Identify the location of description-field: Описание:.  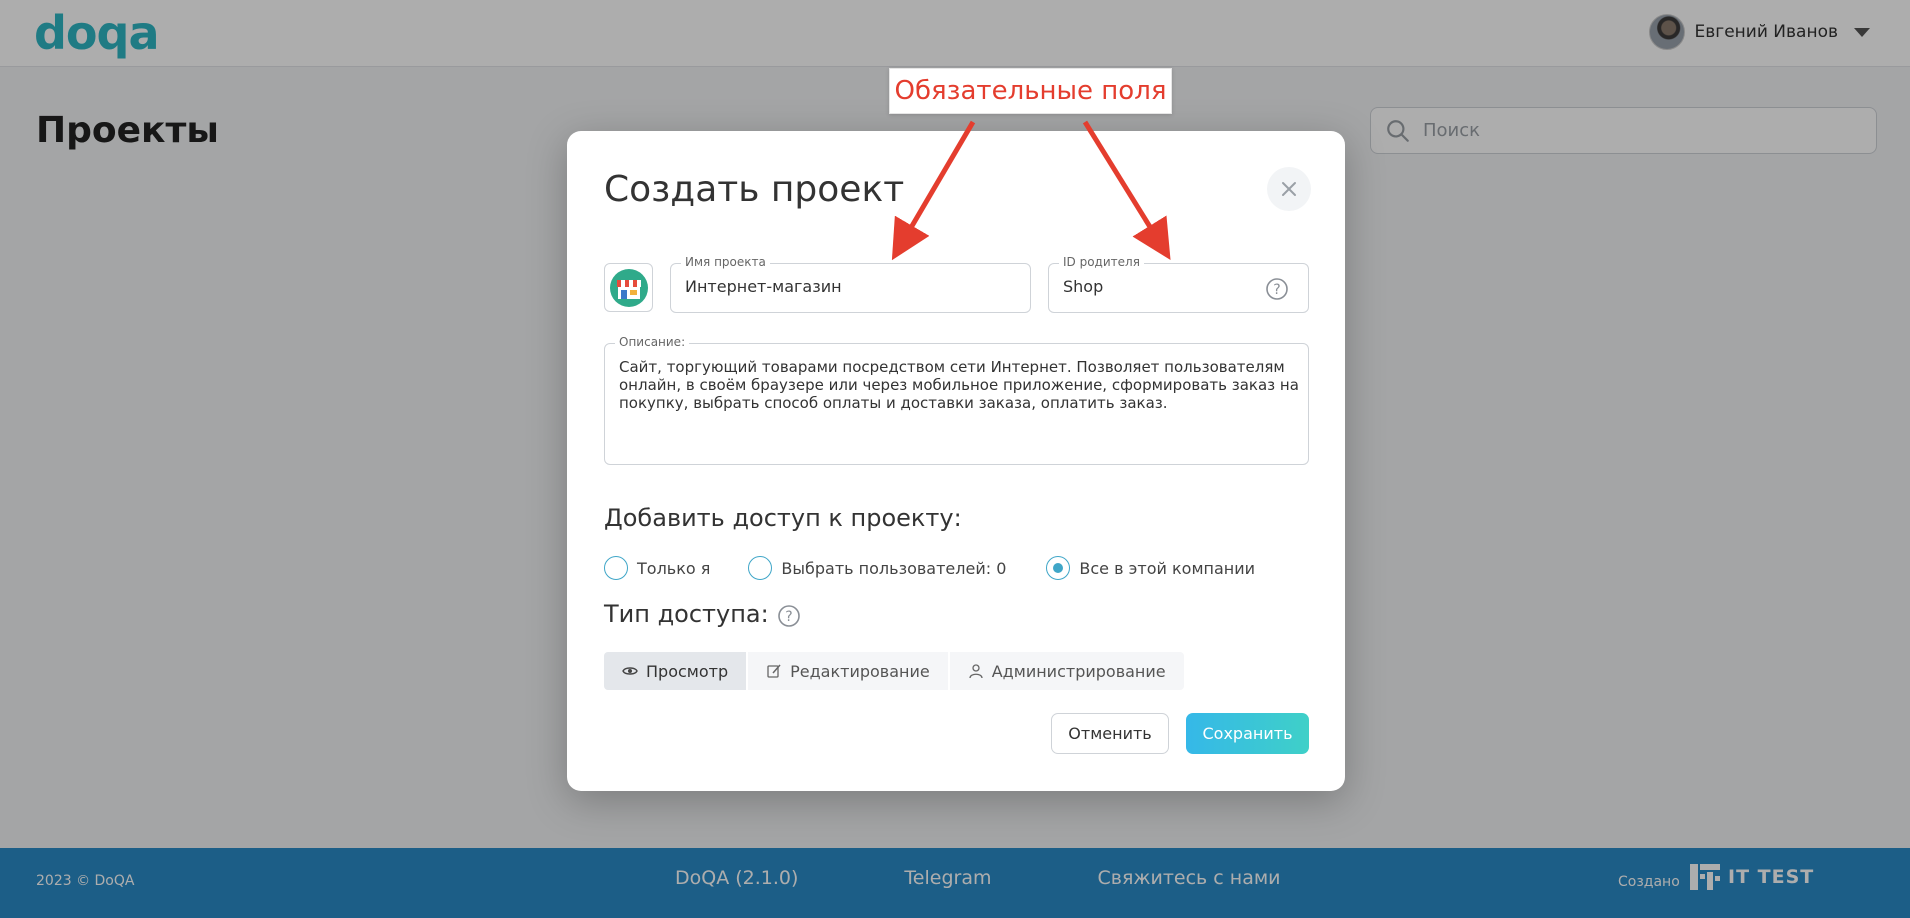
(956, 400).